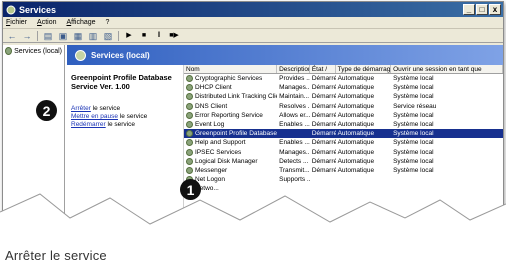 This screenshot has height=267, width=506. I want to click on restart-service-button: ■▶, so click(174, 36).